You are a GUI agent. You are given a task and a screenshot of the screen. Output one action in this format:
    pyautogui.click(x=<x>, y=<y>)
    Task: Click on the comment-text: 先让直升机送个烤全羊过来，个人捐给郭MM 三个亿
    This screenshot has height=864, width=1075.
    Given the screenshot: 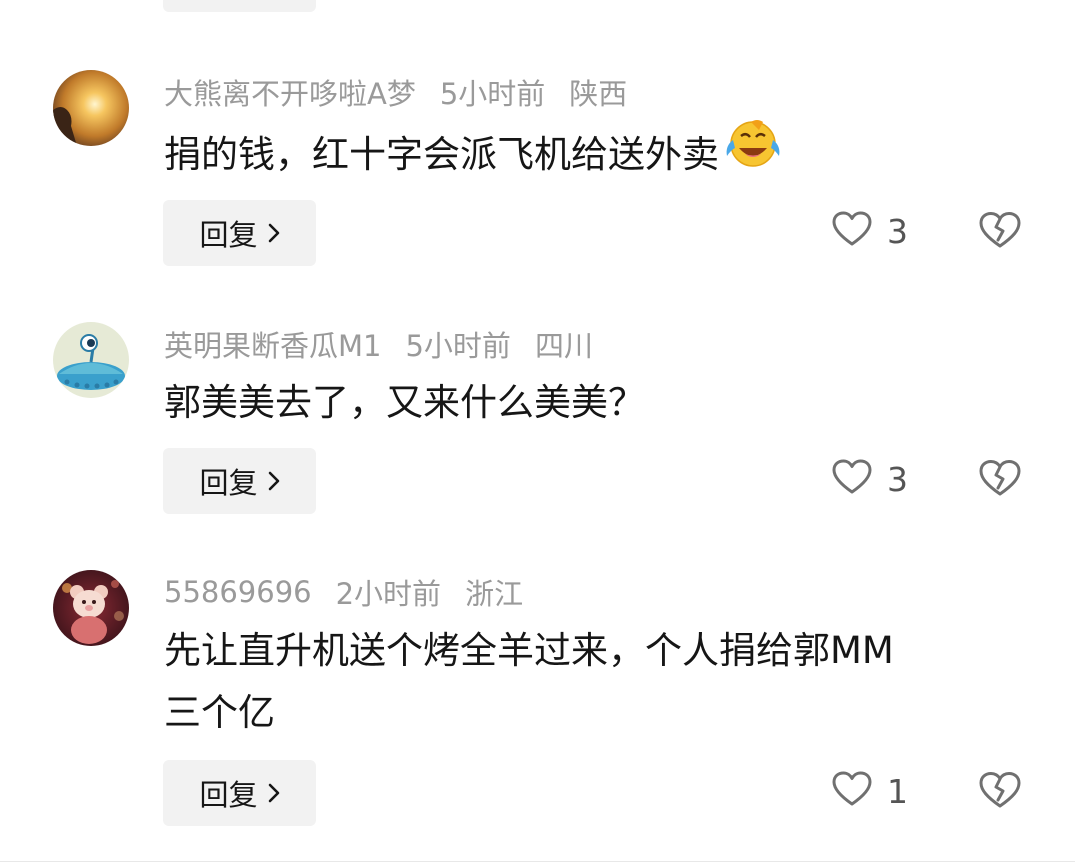 What is the action you would take?
    pyautogui.click(x=604, y=682)
    